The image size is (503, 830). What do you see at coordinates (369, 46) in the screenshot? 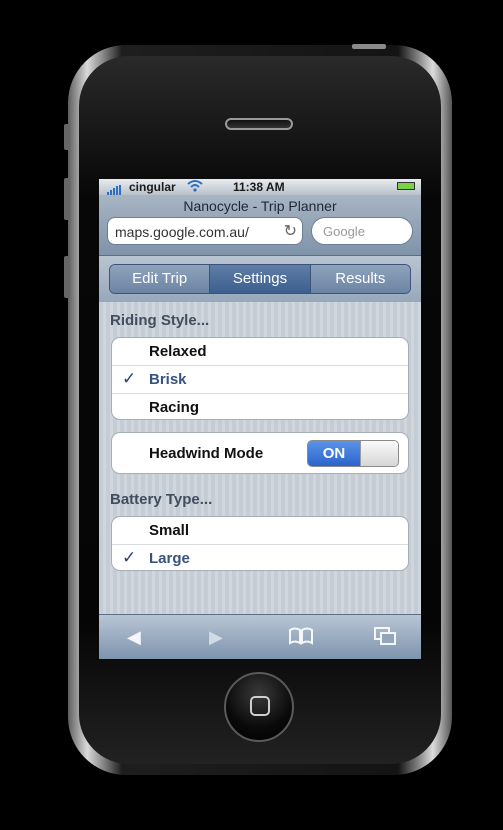
I see `sleep-button` at bounding box center [369, 46].